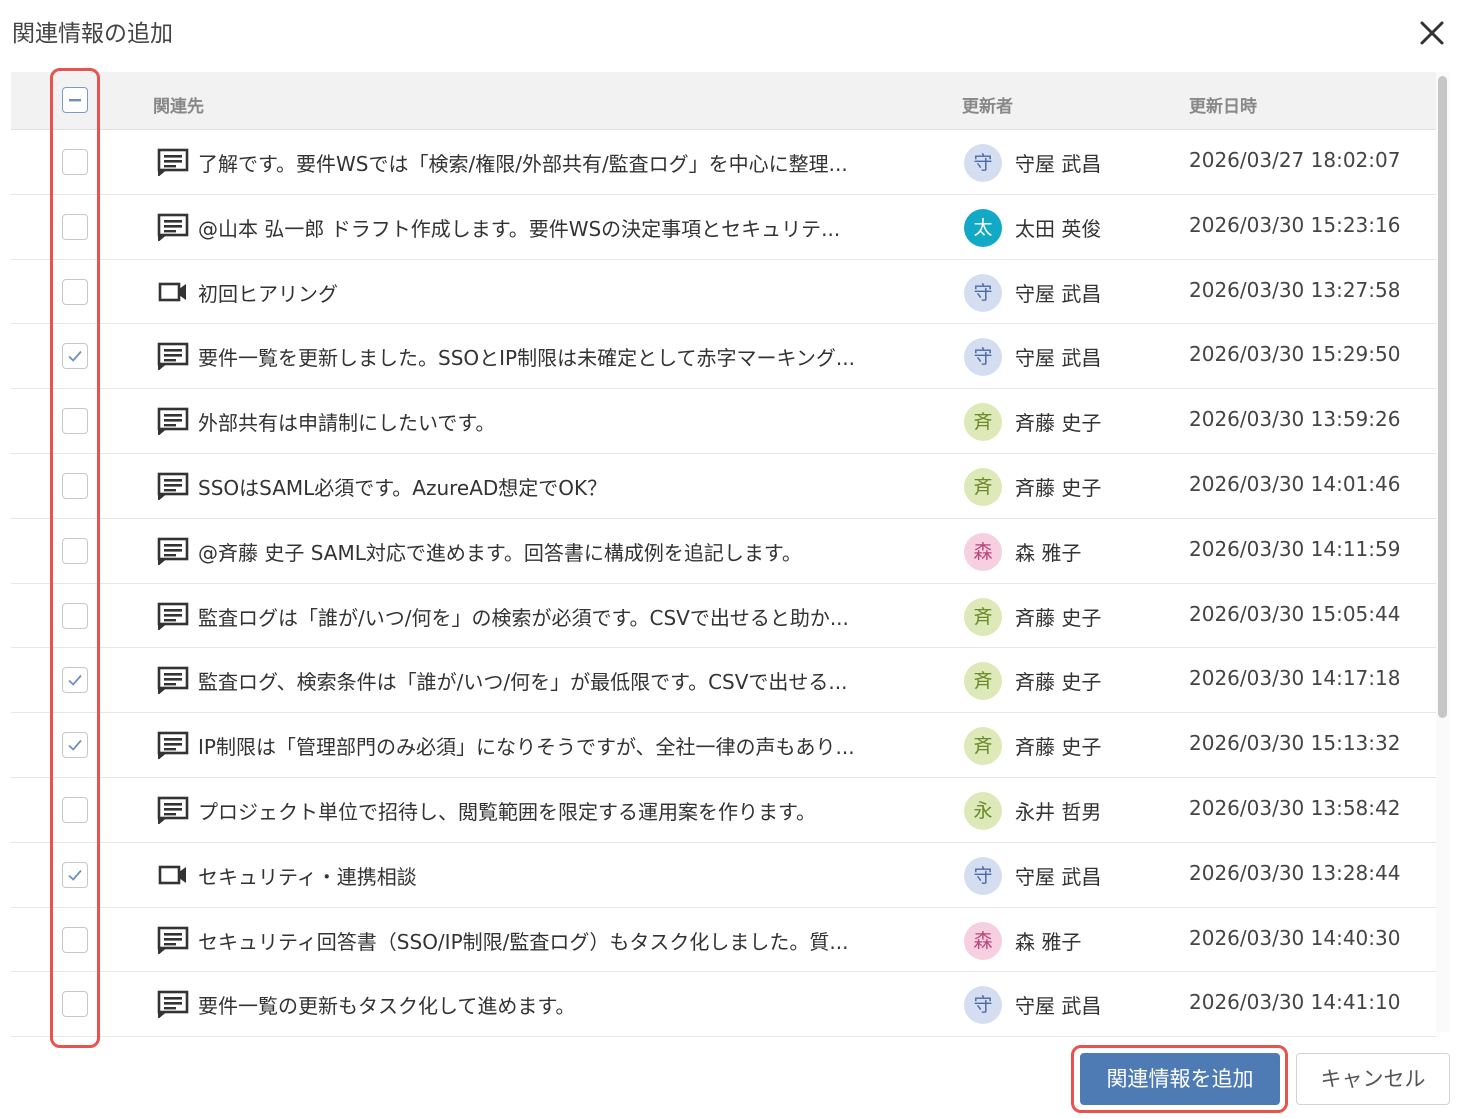 This screenshot has width=1459, height=1118. I want to click on cancel-button: キャンセル, so click(1373, 1079).